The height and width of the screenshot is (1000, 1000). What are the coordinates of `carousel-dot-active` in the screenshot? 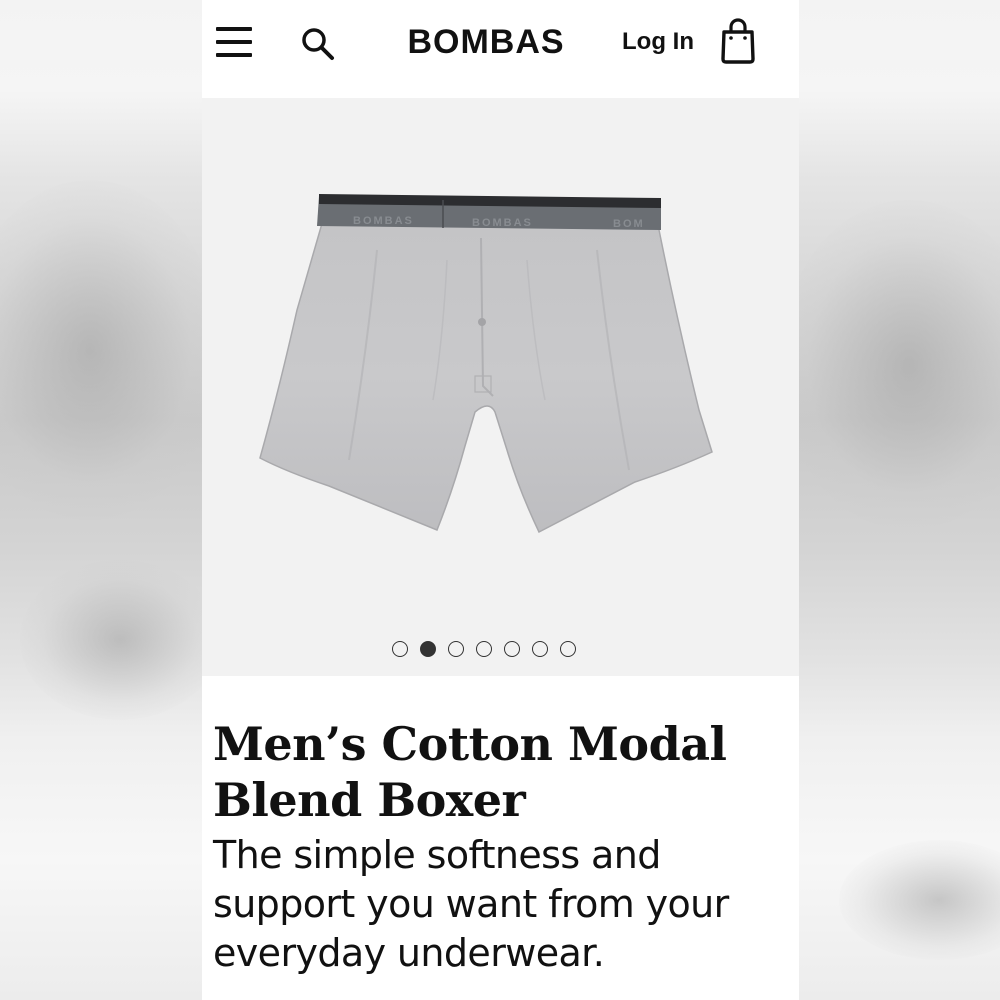 It's located at (428, 649).